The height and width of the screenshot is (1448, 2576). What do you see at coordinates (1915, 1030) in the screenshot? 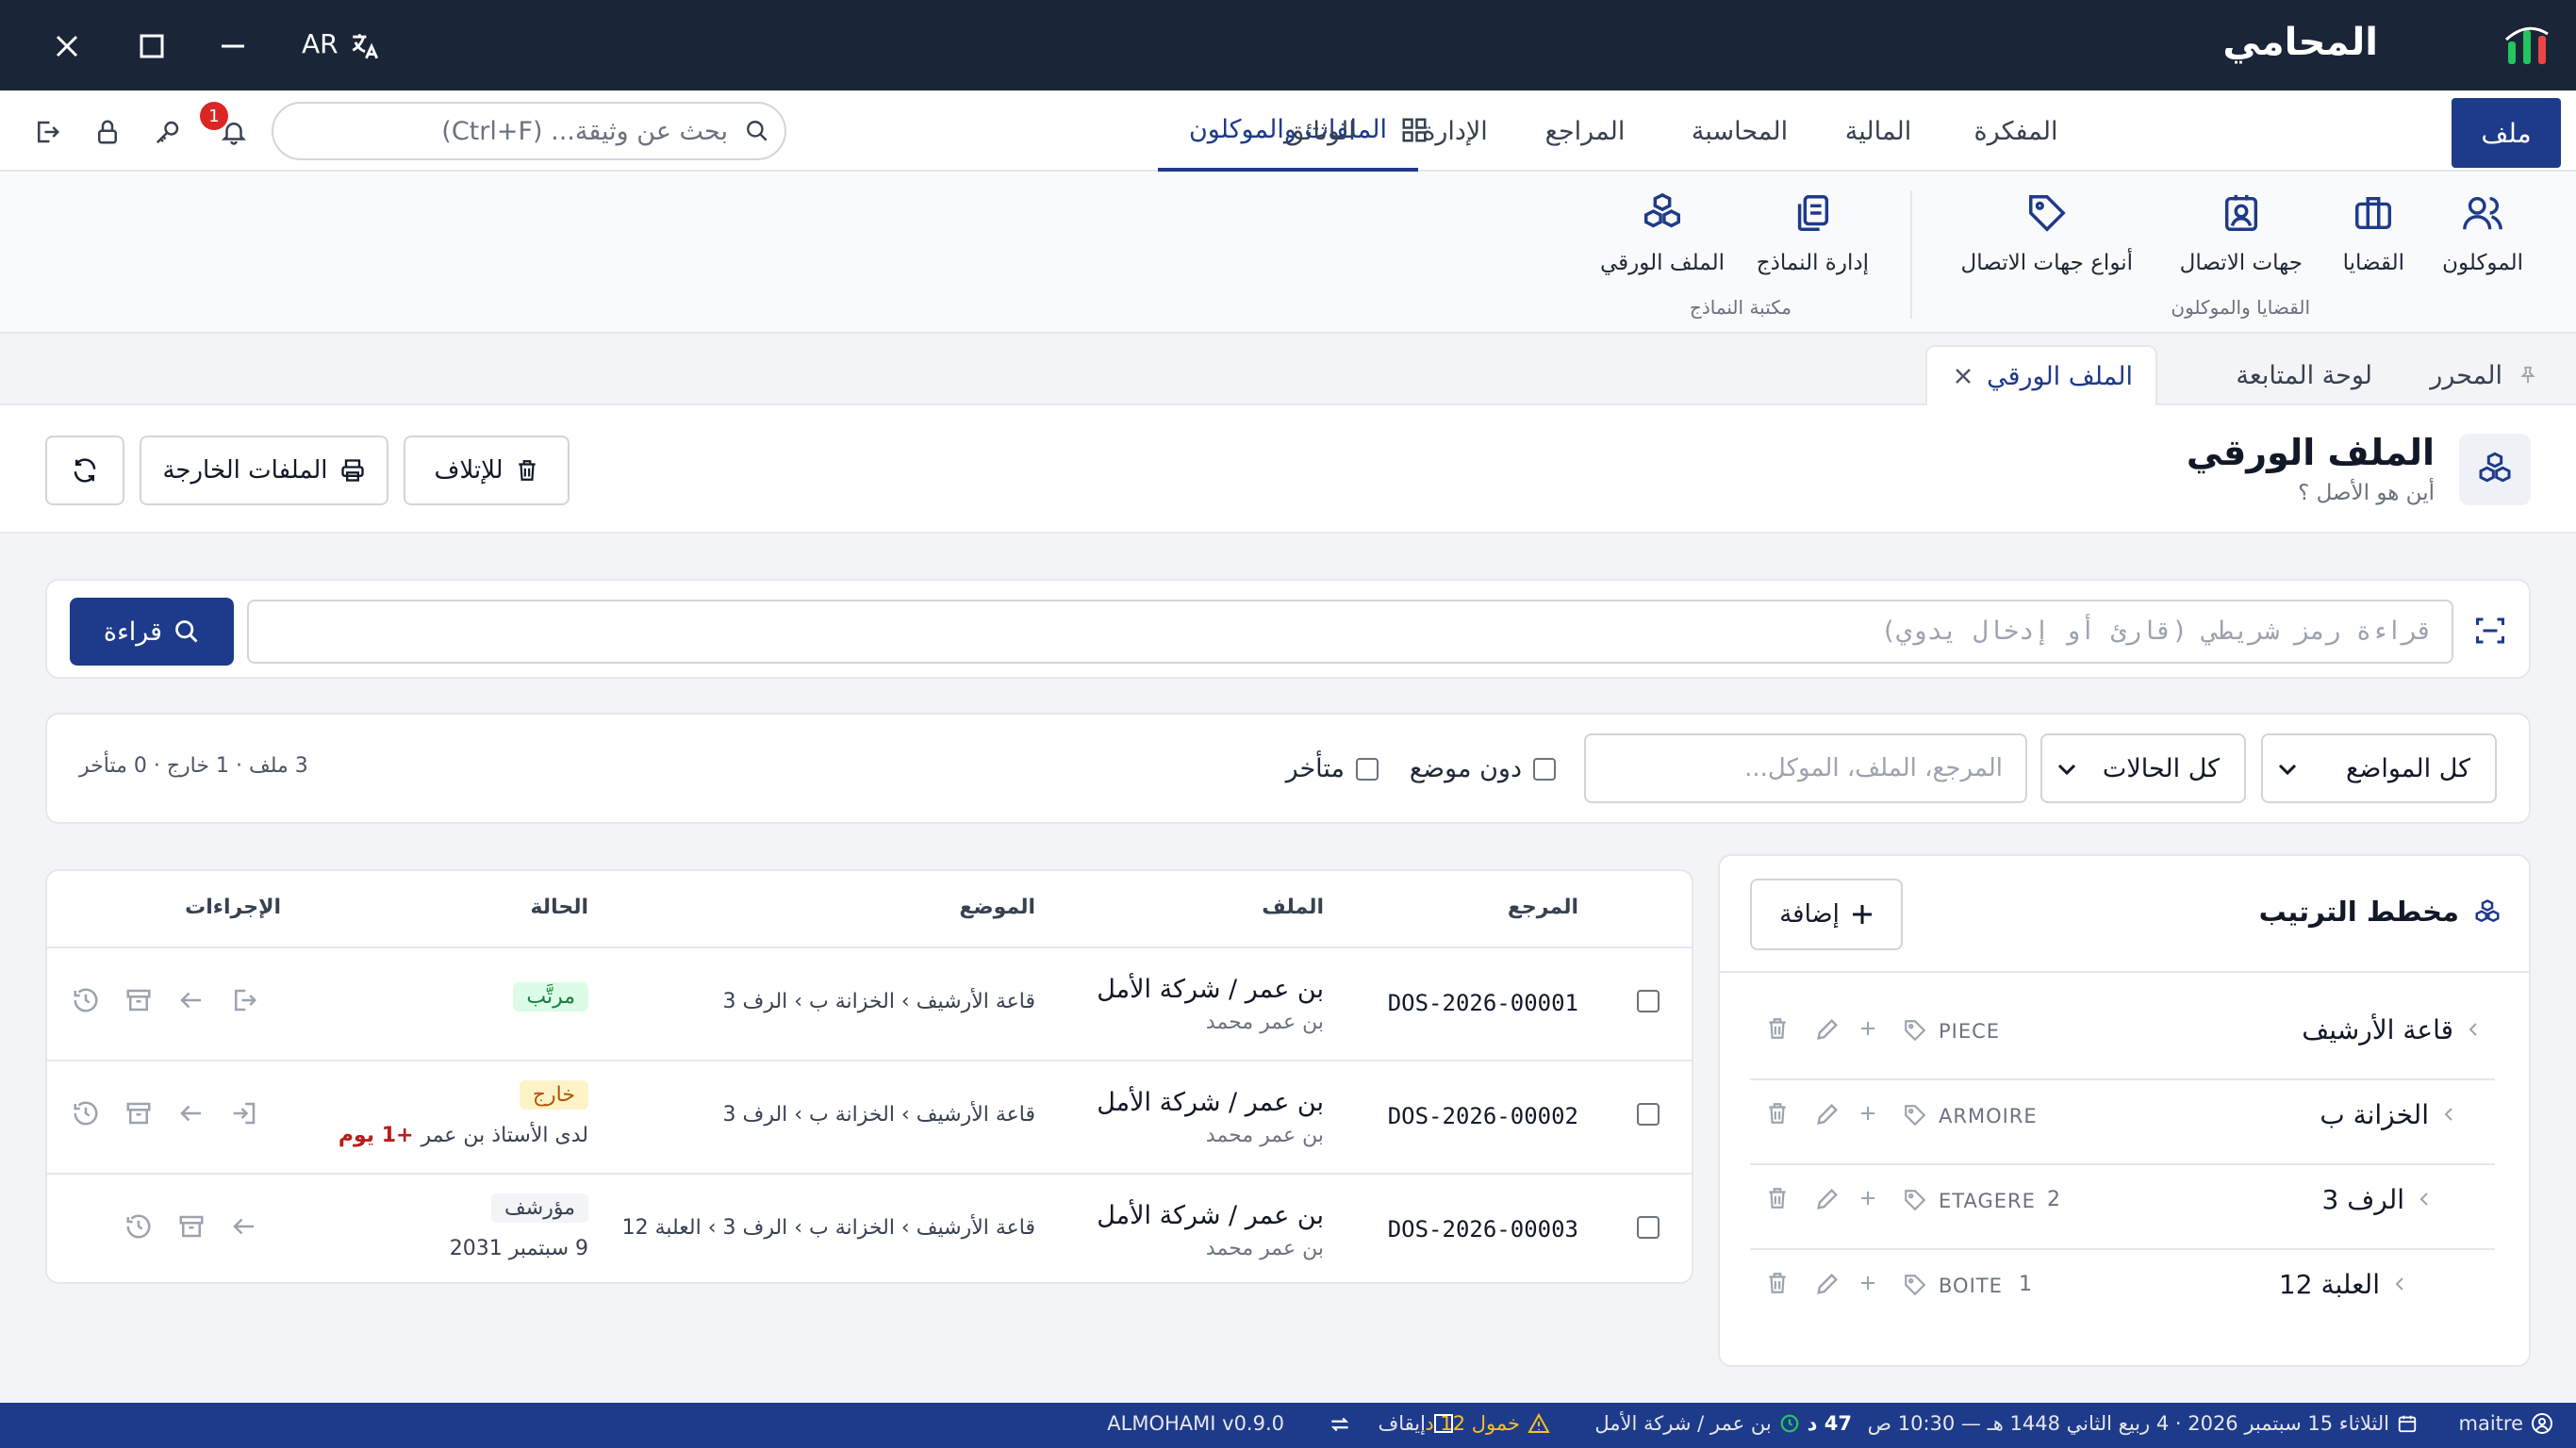
I see `tag-icon` at bounding box center [1915, 1030].